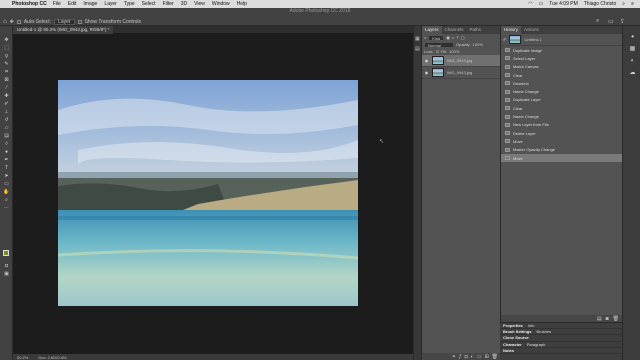 This screenshot has height=360, width=640. I want to click on menubar-user: Thiago Christo, so click(600, 4).